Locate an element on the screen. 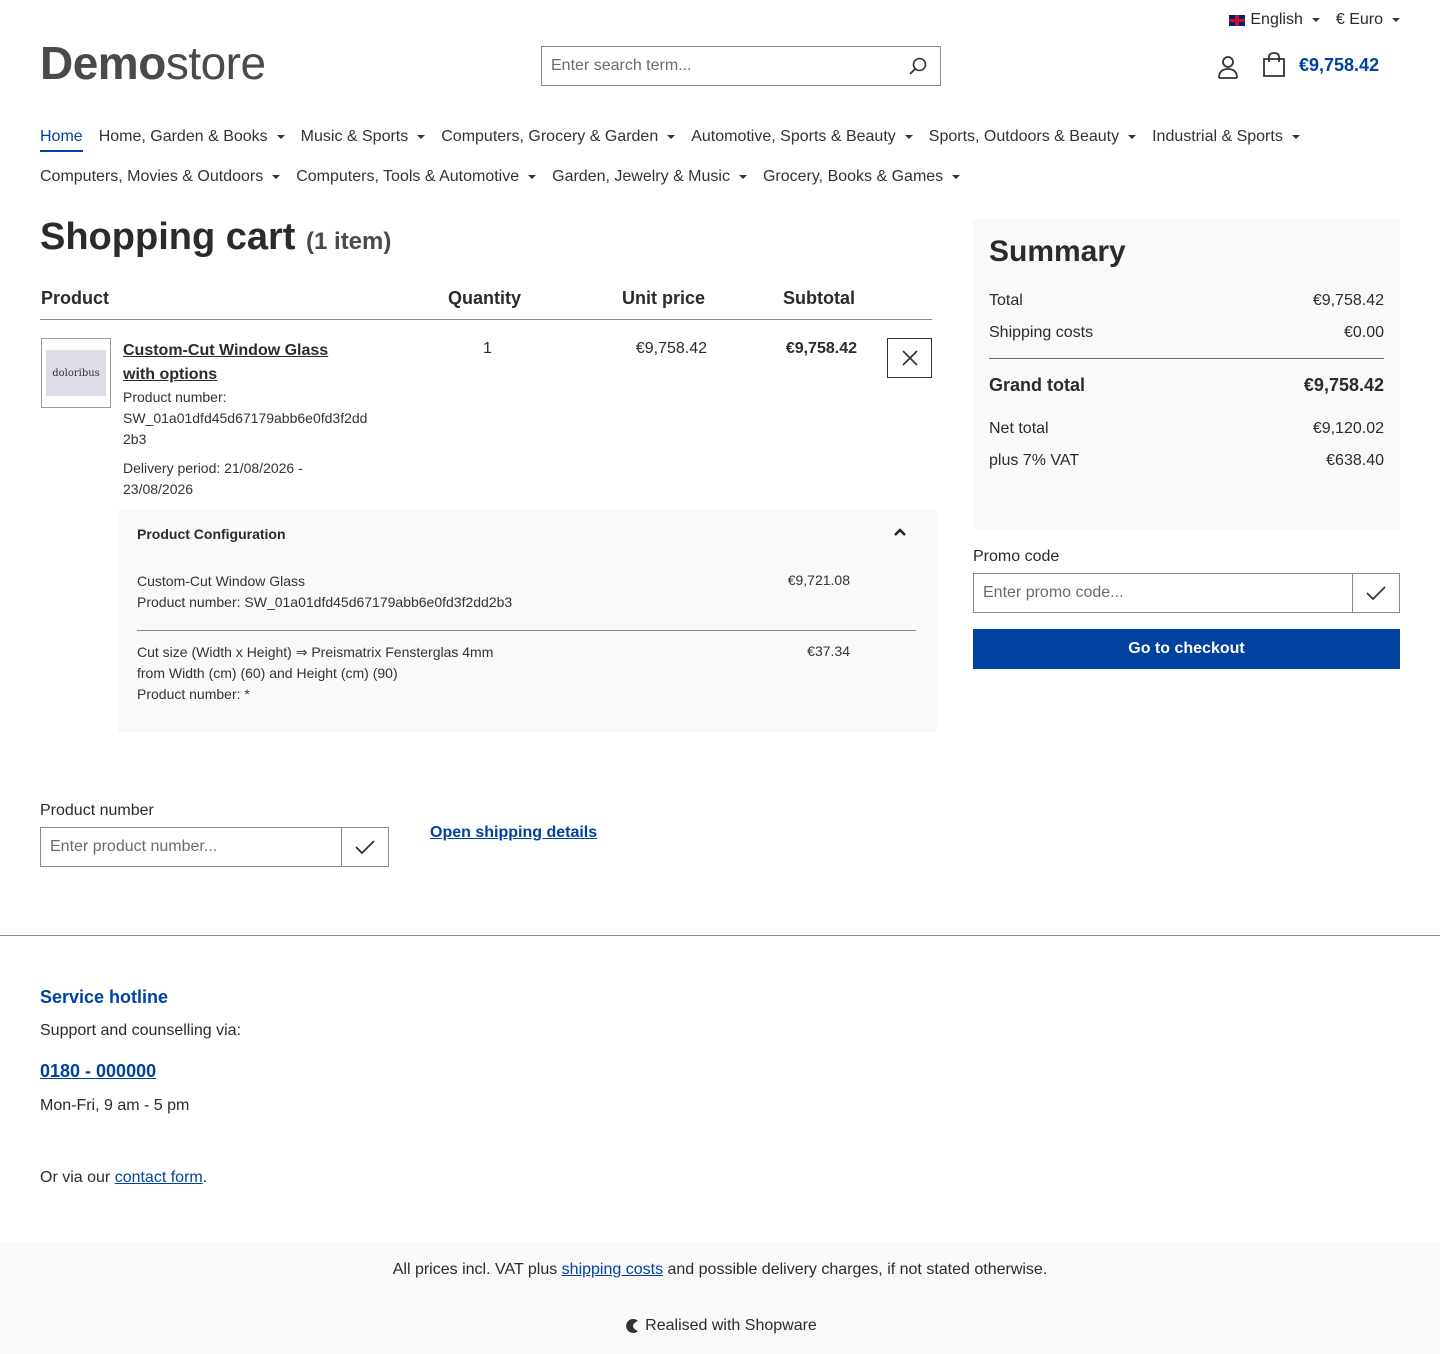 The height and width of the screenshot is (1354, 1440). promo-code-input is located at coordinates (1163, 593).